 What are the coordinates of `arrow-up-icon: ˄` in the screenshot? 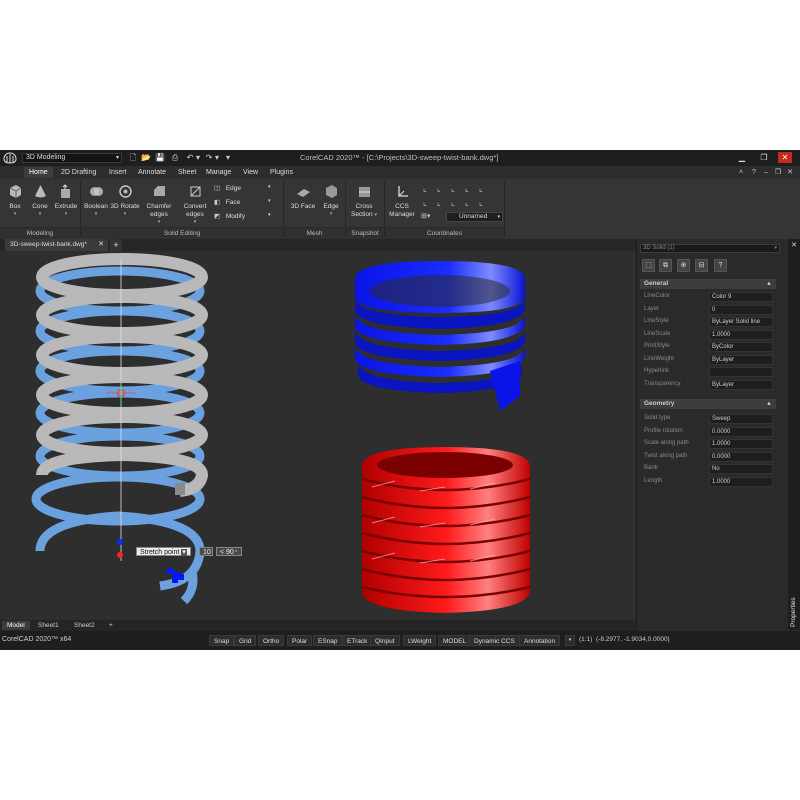 It's located at (741, 173).